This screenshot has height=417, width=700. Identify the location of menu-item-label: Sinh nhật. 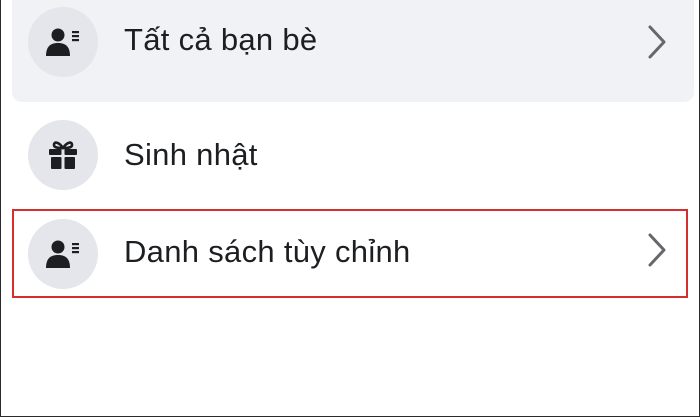
(191, 154).